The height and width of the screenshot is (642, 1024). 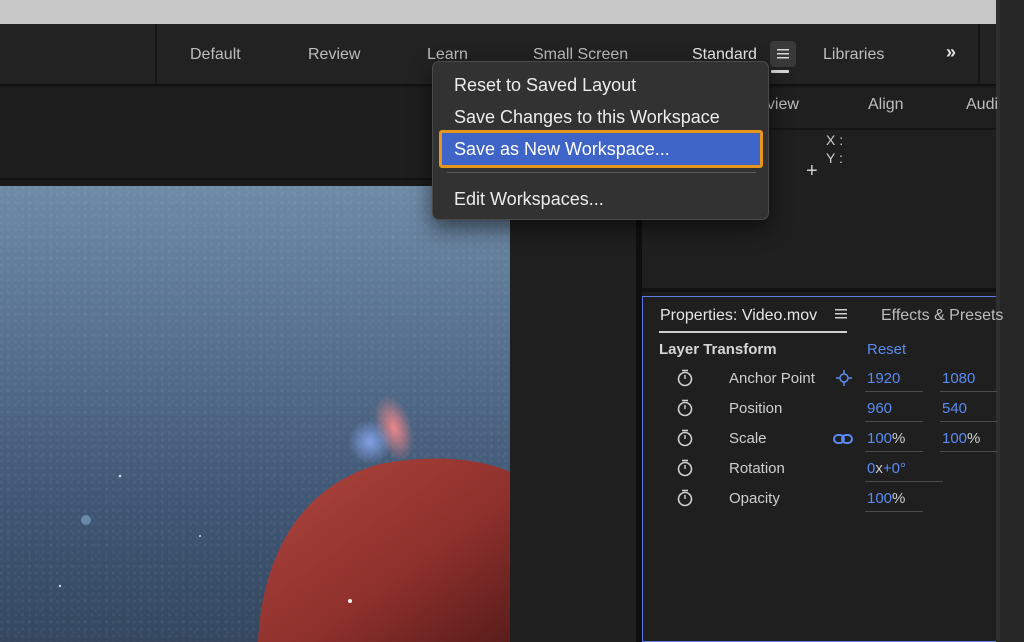 What do you see at coordinates (753, 332) in the screenshot?
I see `active-tab-indicator` at bounding box center [753, 332].